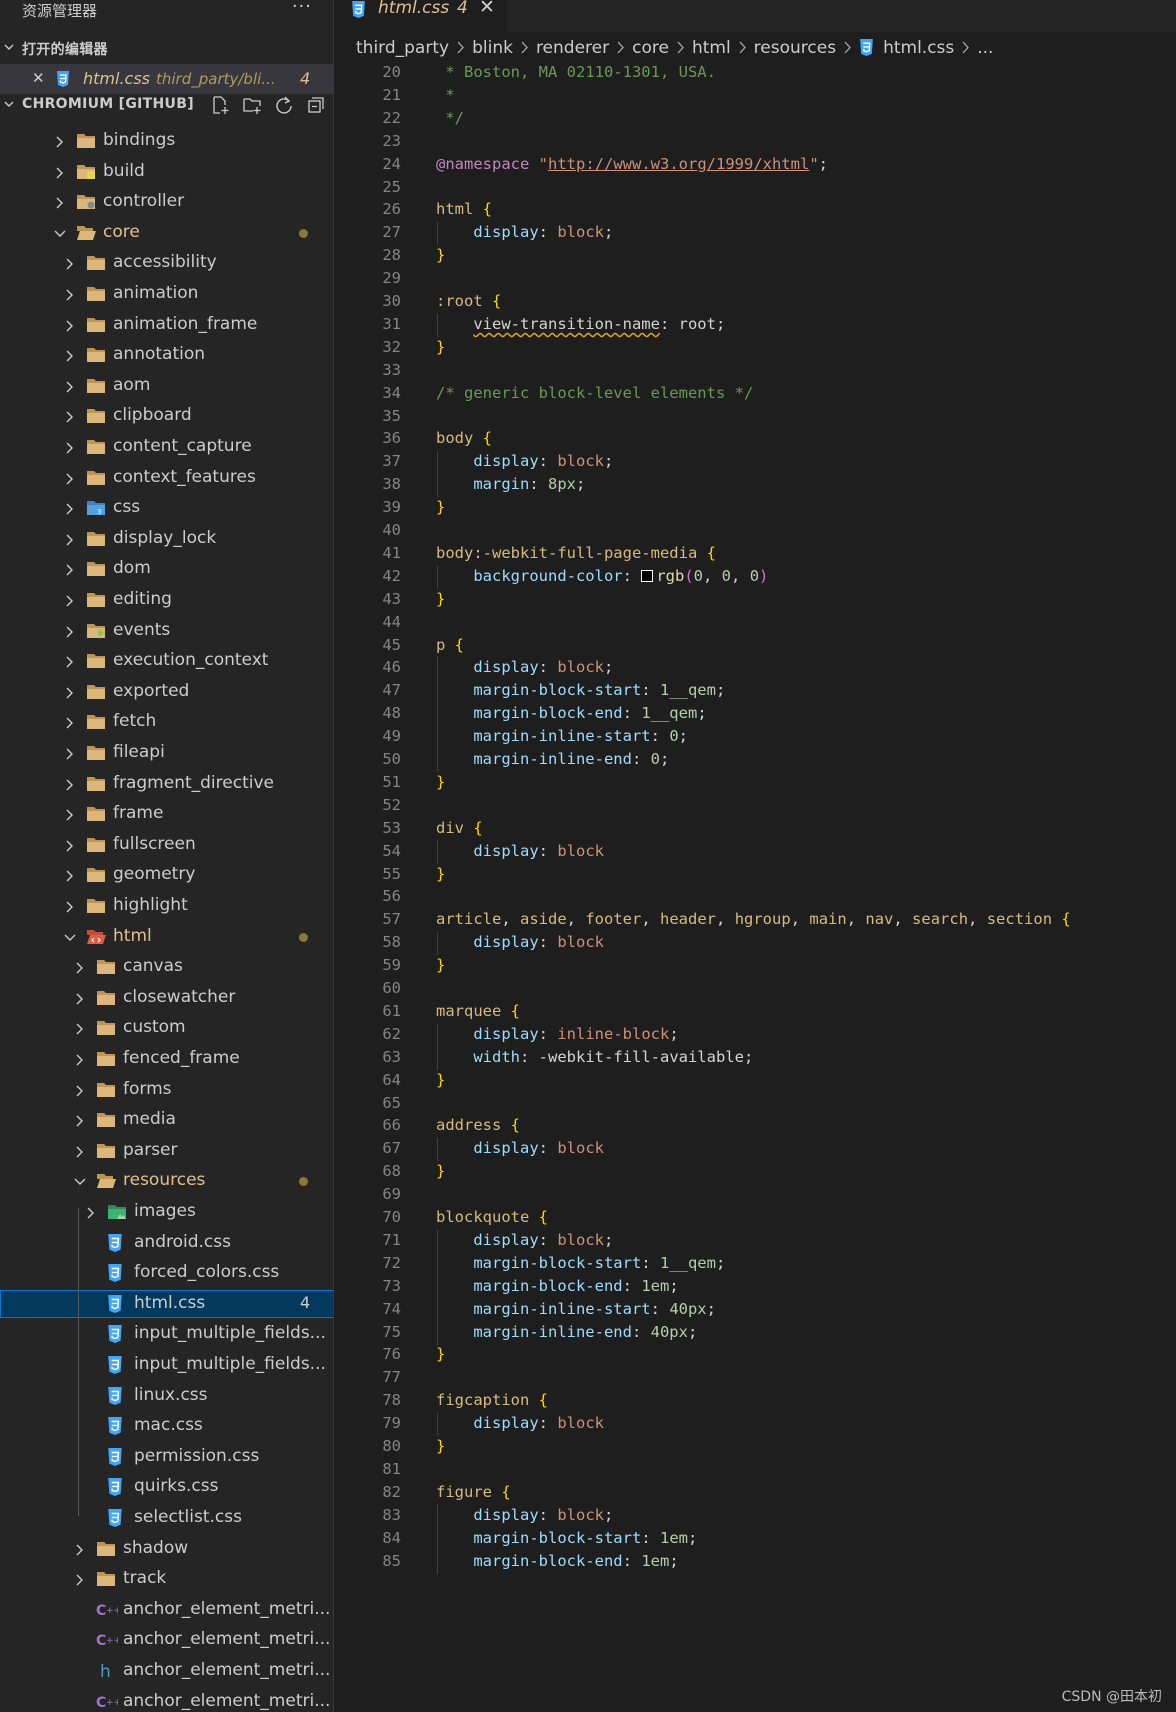 This screenshot has height=1712, width=1176. Describe the element at coordinates (166, 753) in the screenshot. I see `tree-item-fileapi: fileapi` at that location.